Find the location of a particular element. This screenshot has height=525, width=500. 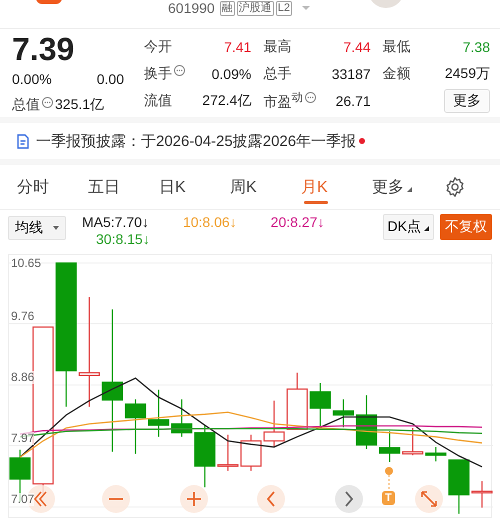

stat-value: 7.44 is located at coordinates (357, 46).